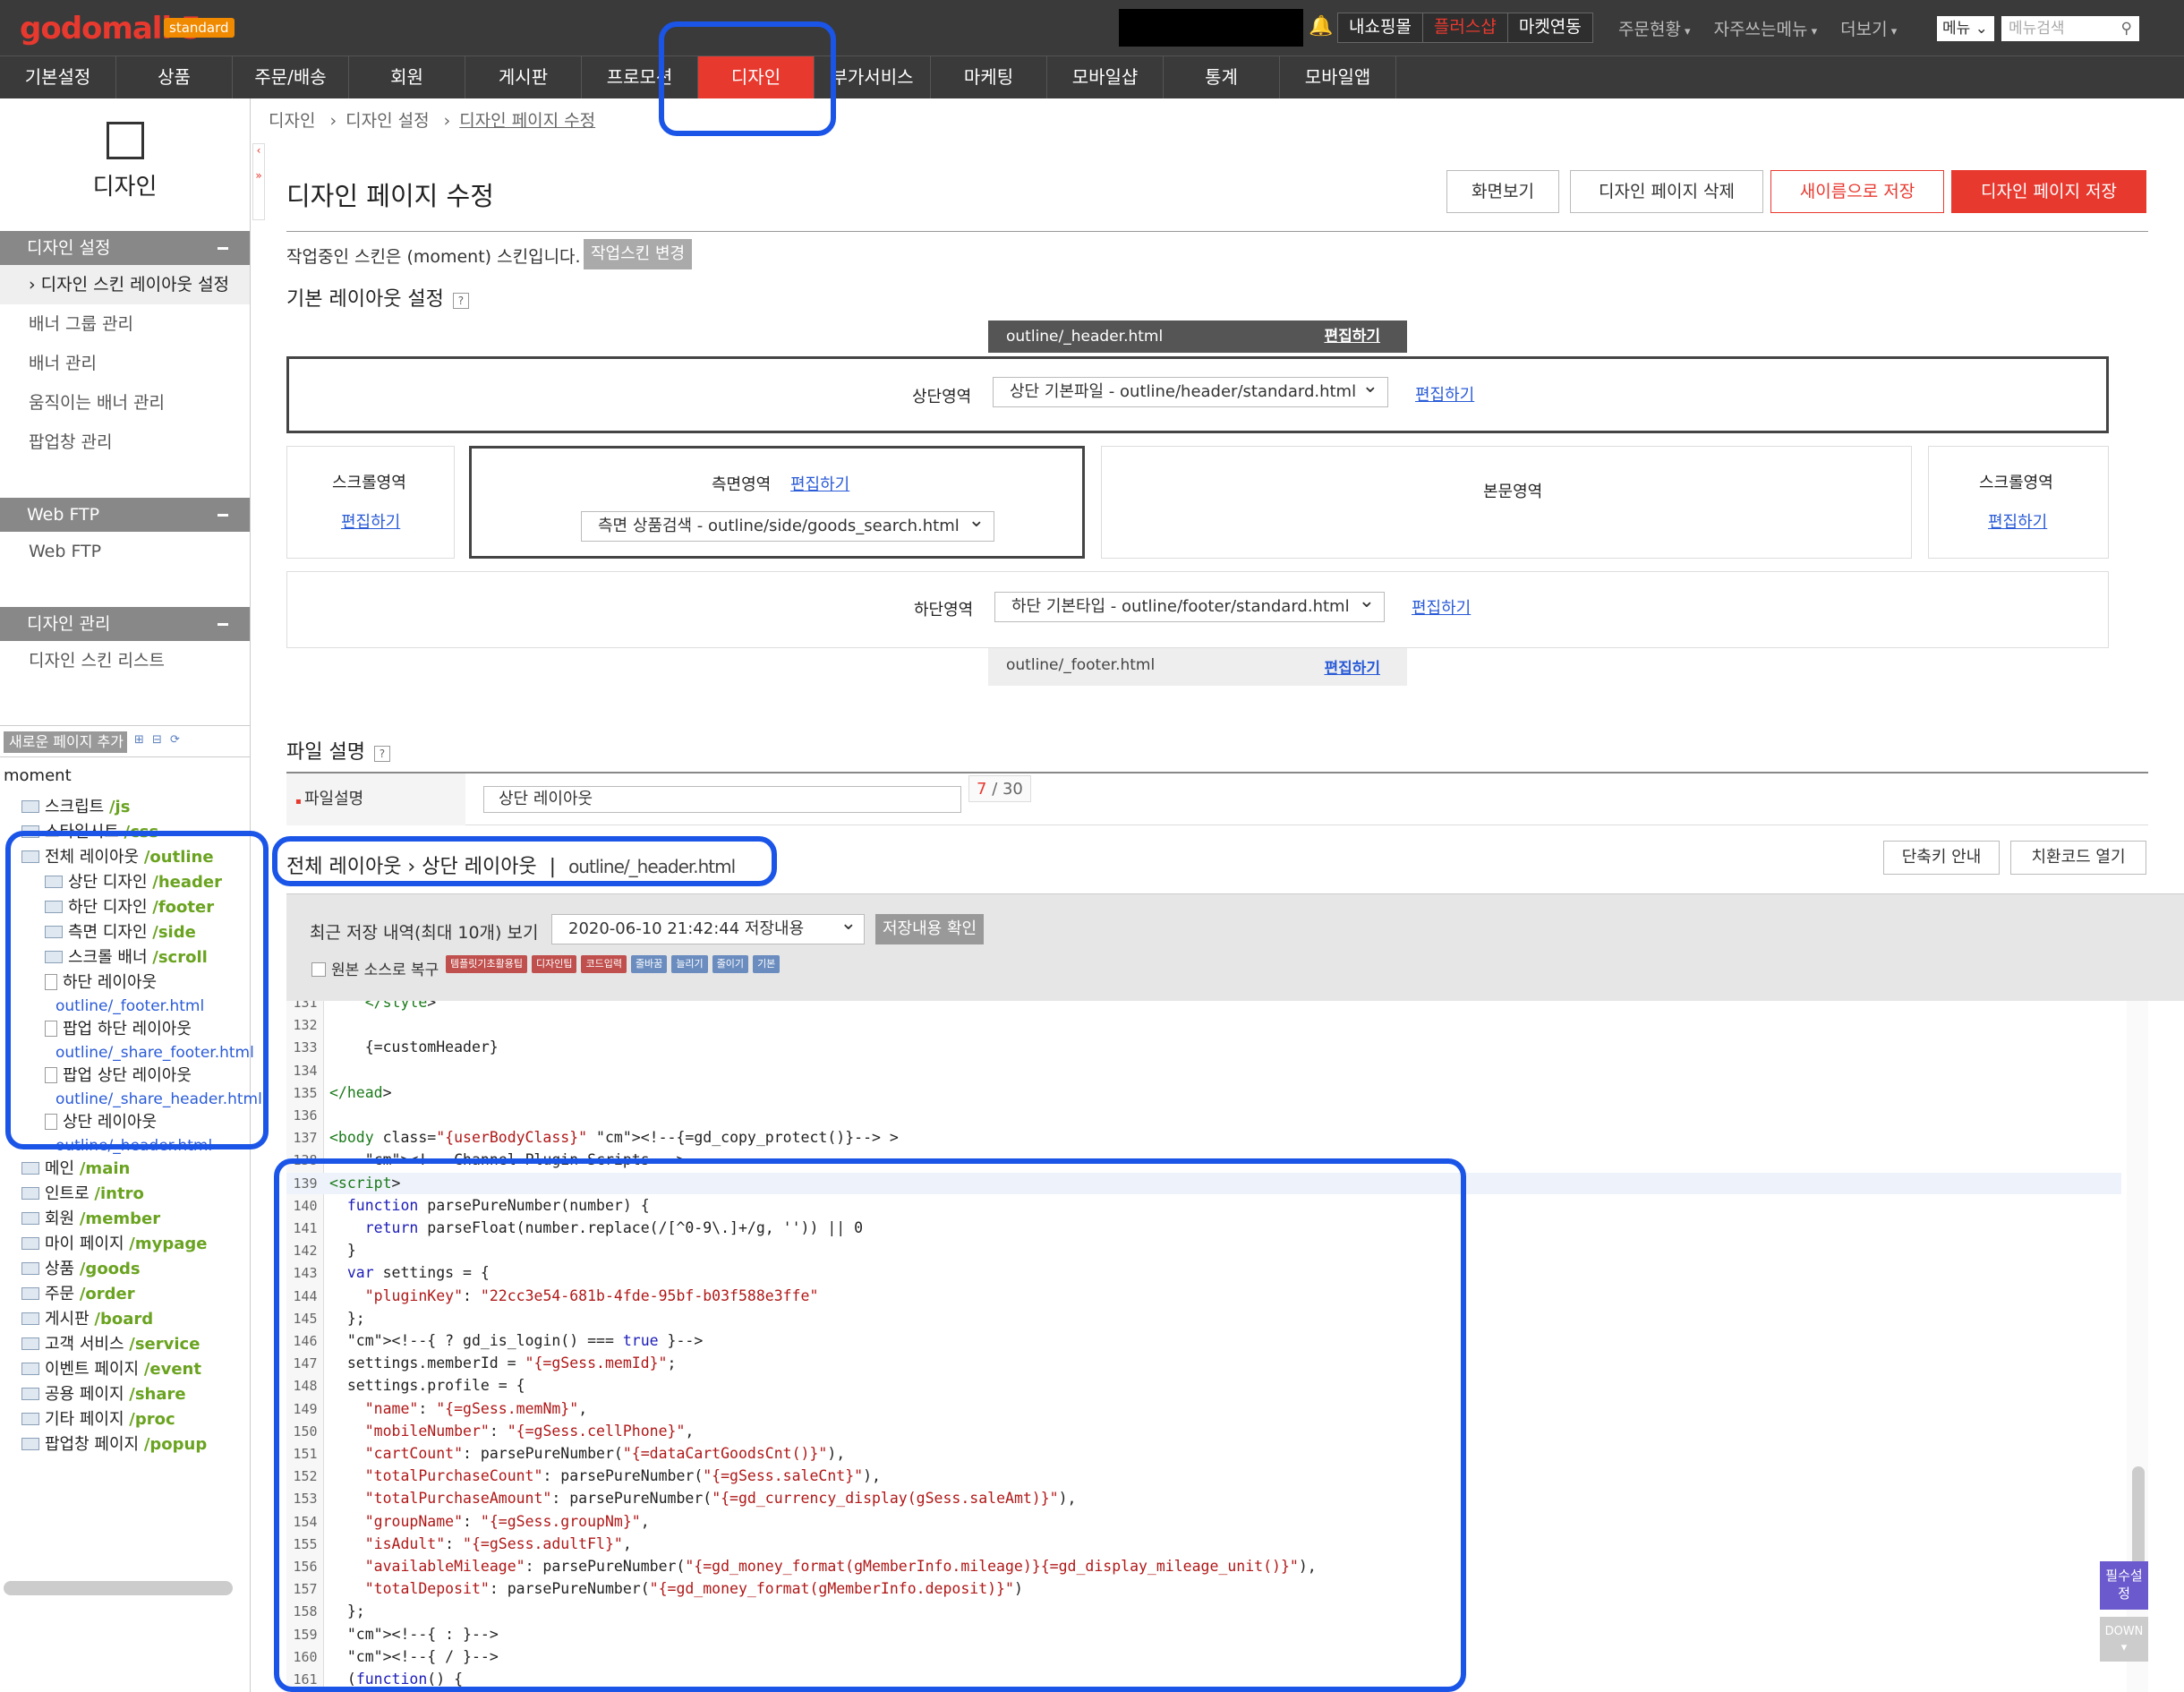 The image size is (2184, 1692). What do you see at coordinates (819, 483) in the screenshot?
I see `edit-side-link: 편집하기` at bounding box center [819, 483].